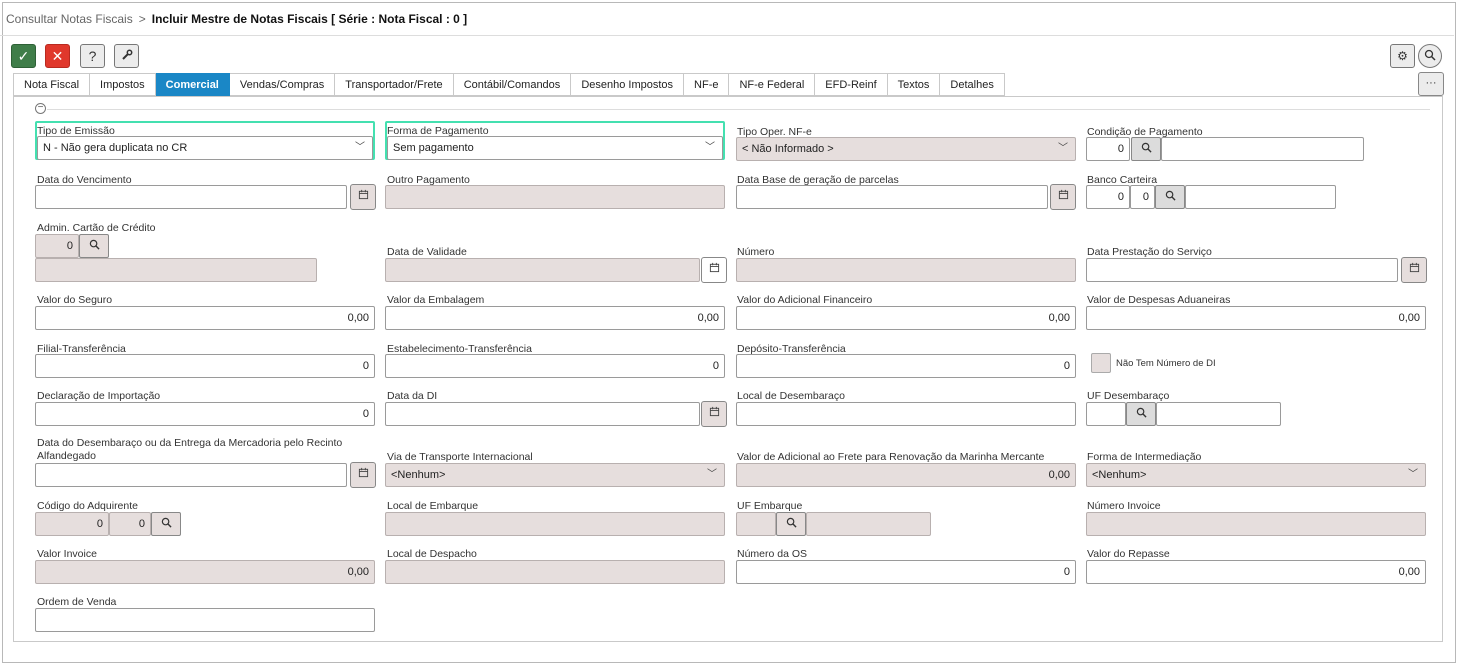 This screenshot has height=665, width=1458. What do you see at coordinates (1218, 414) in the screenshot?
I see `uf-desembaraco-desc` at bounding box center [1218, 414].